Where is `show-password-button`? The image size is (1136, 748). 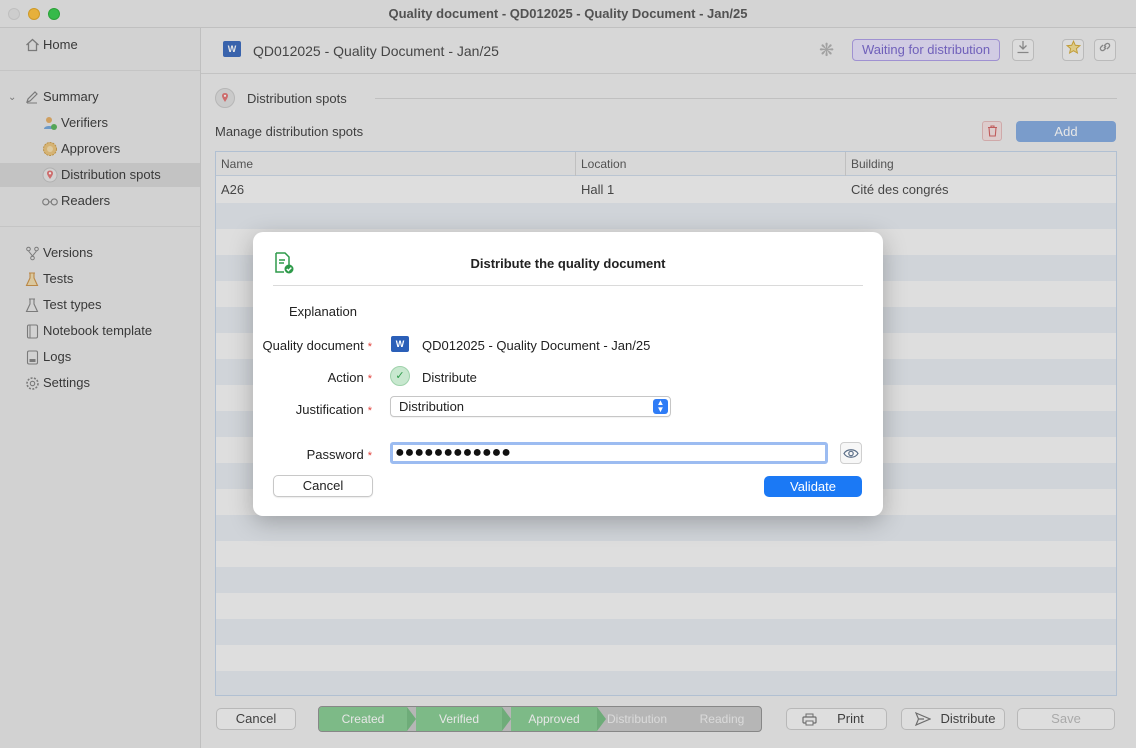
show-password-button is located at coordinates (851, 453).